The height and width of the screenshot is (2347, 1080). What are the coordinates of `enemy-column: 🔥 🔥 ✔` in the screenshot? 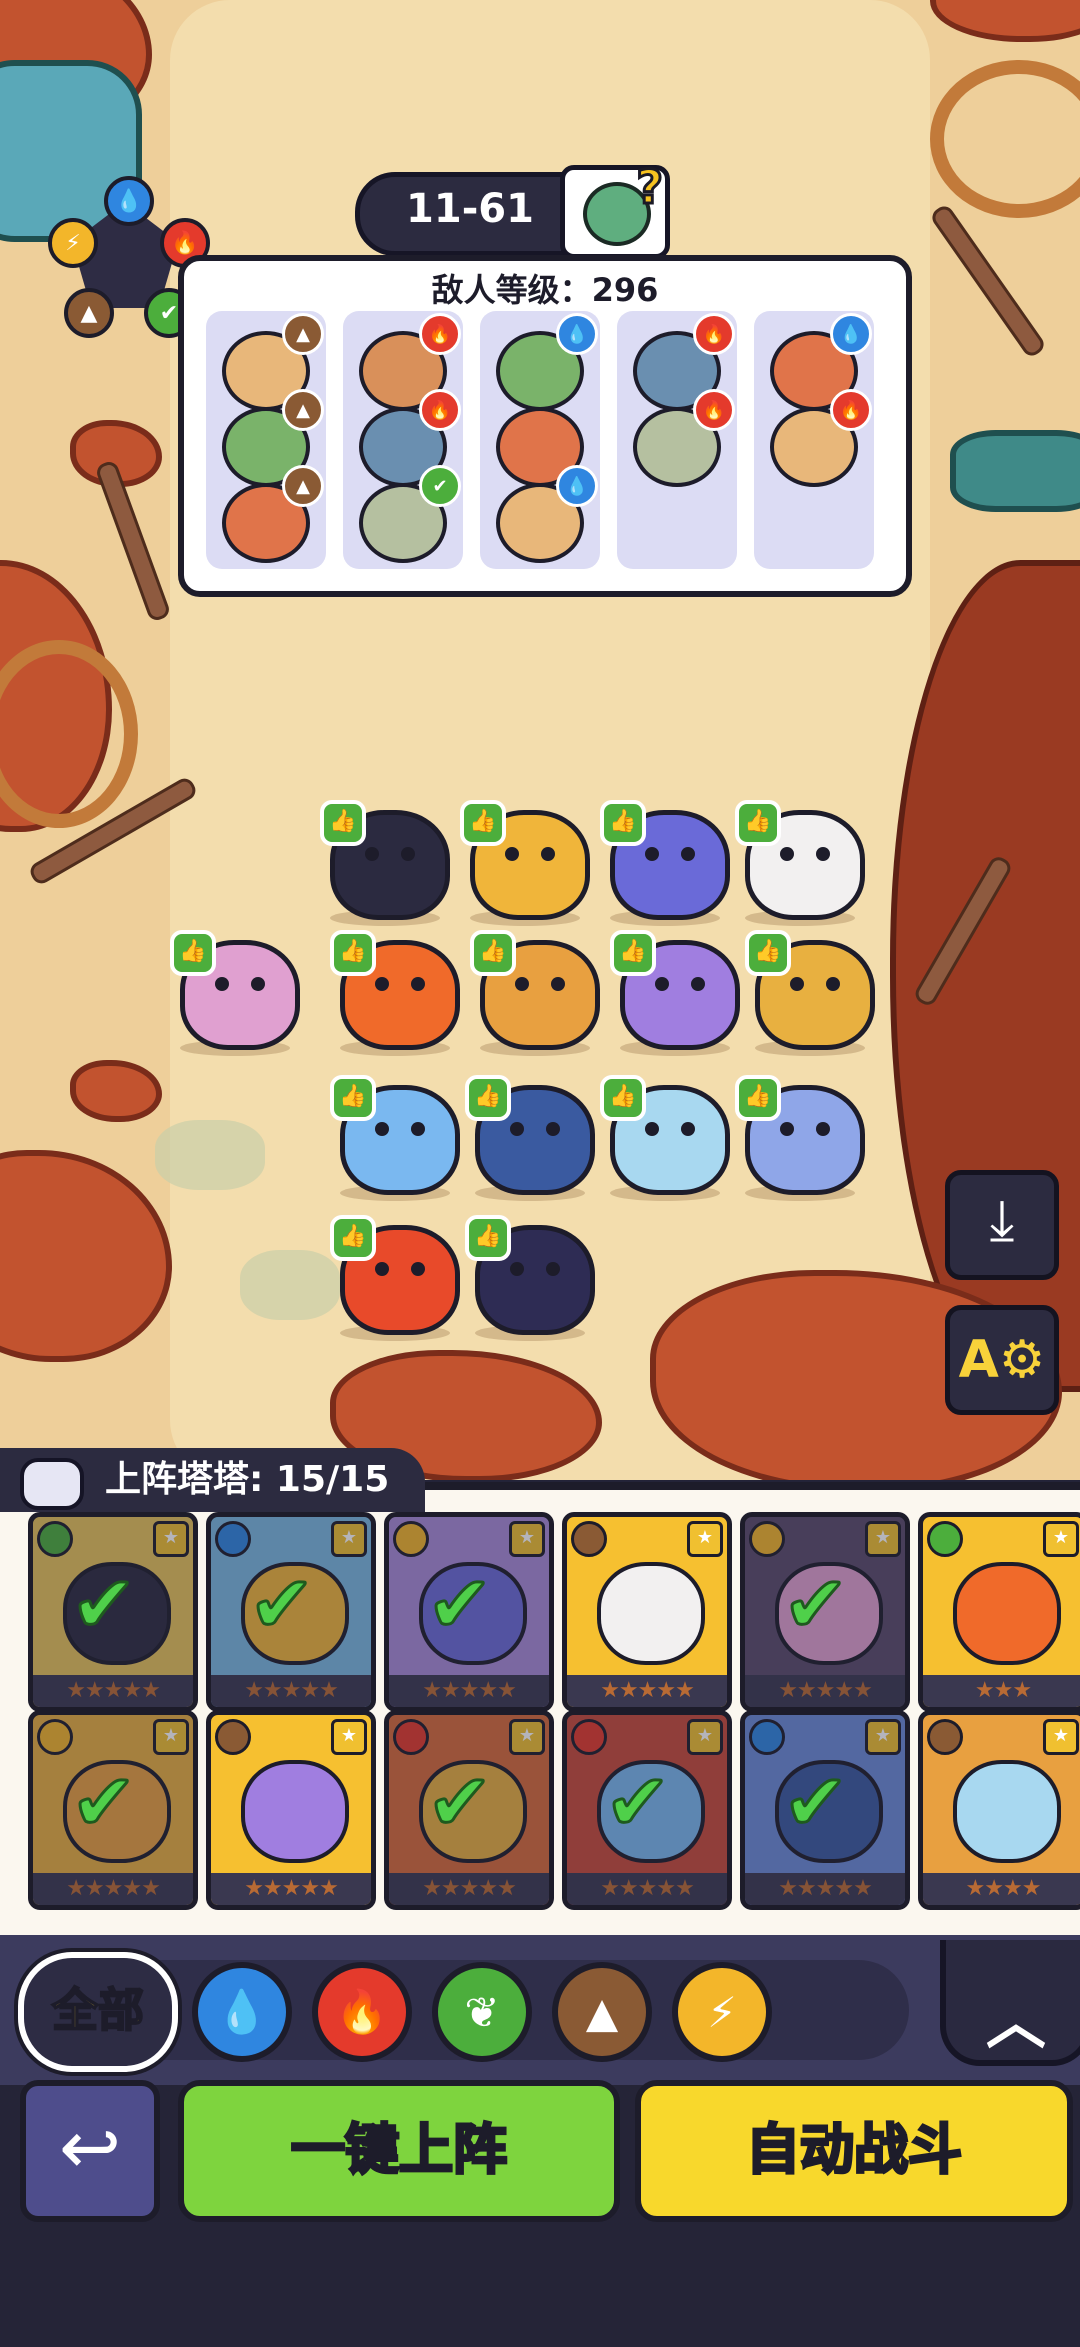 It's located at (403, 440).